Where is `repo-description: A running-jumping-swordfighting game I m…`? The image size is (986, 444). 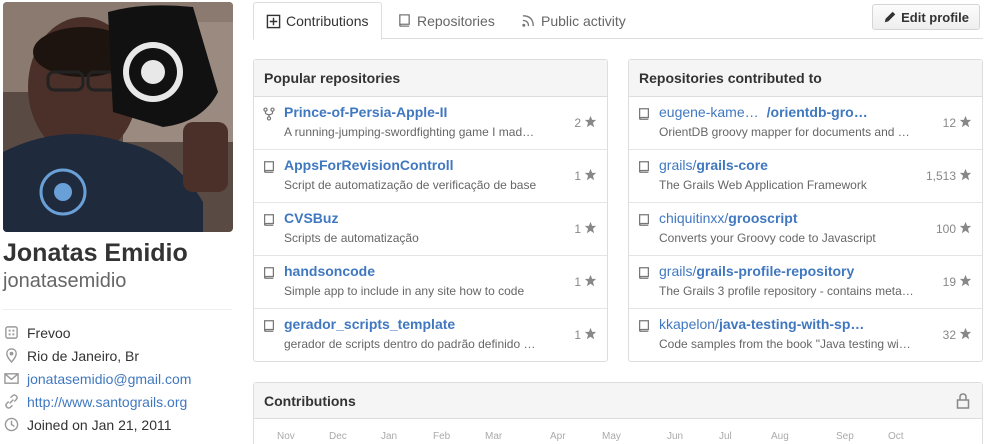
repo-description: A running-jumping-swordfighting game I m… is located at coordinates (409, 132).